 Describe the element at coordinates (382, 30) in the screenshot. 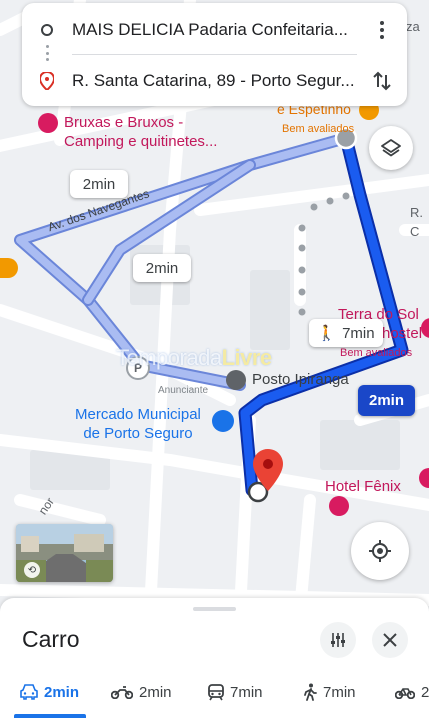

I see `more-options-icon` at that location.